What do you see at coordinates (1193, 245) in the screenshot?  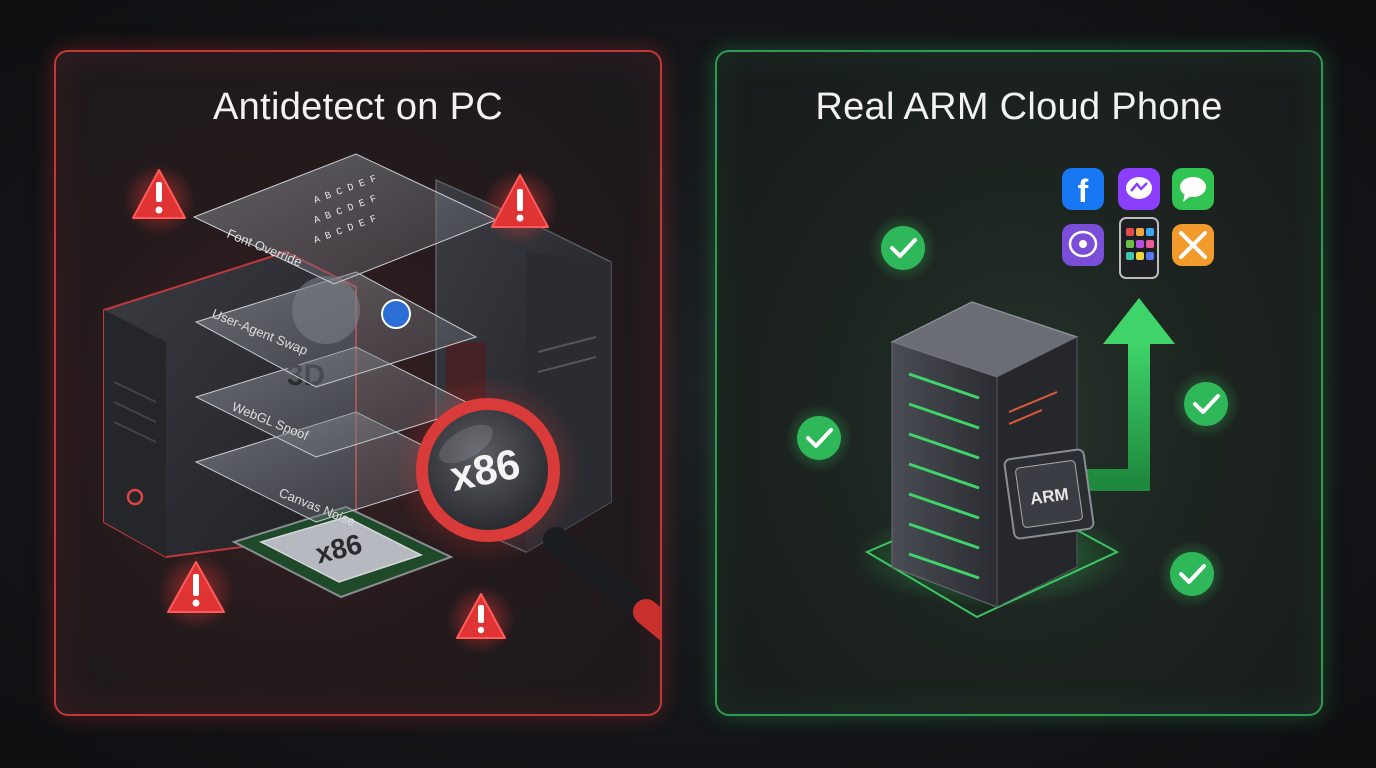 I see `tools-icon` at bounding box center [1193, 245].